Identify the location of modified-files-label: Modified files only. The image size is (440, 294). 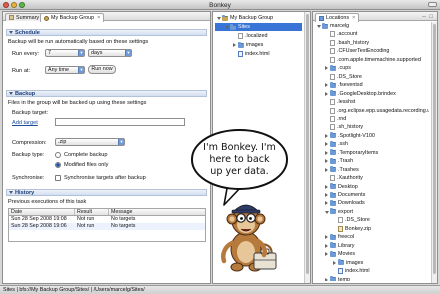
(86, 165).